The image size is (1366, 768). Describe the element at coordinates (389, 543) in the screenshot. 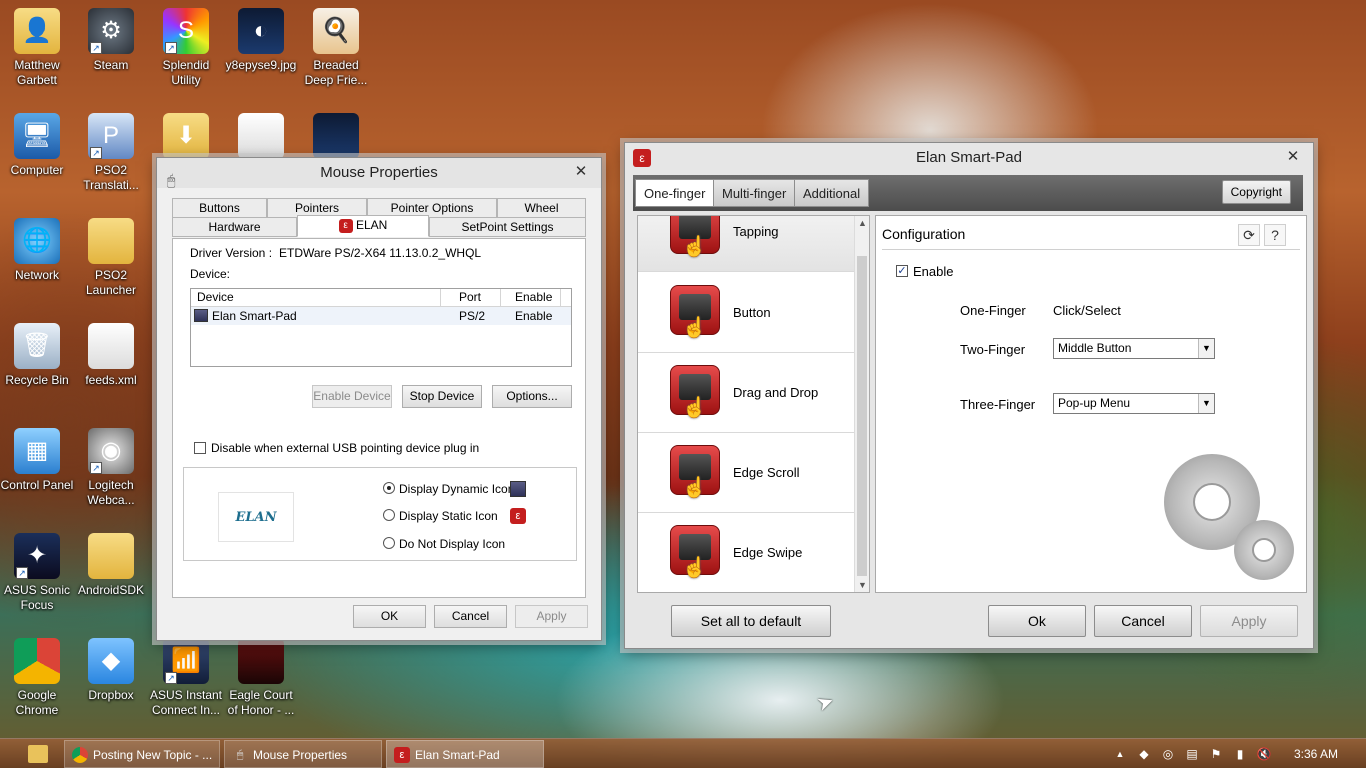

I see `radio-no-icon` at that location.